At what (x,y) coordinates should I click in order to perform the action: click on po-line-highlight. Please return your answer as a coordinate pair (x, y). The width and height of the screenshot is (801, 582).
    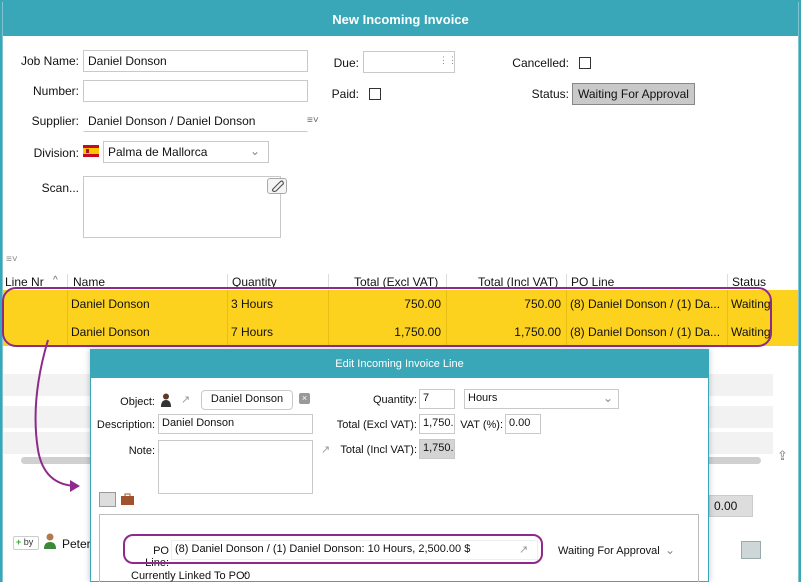
    Looking at the image, I should click on (333, 549).